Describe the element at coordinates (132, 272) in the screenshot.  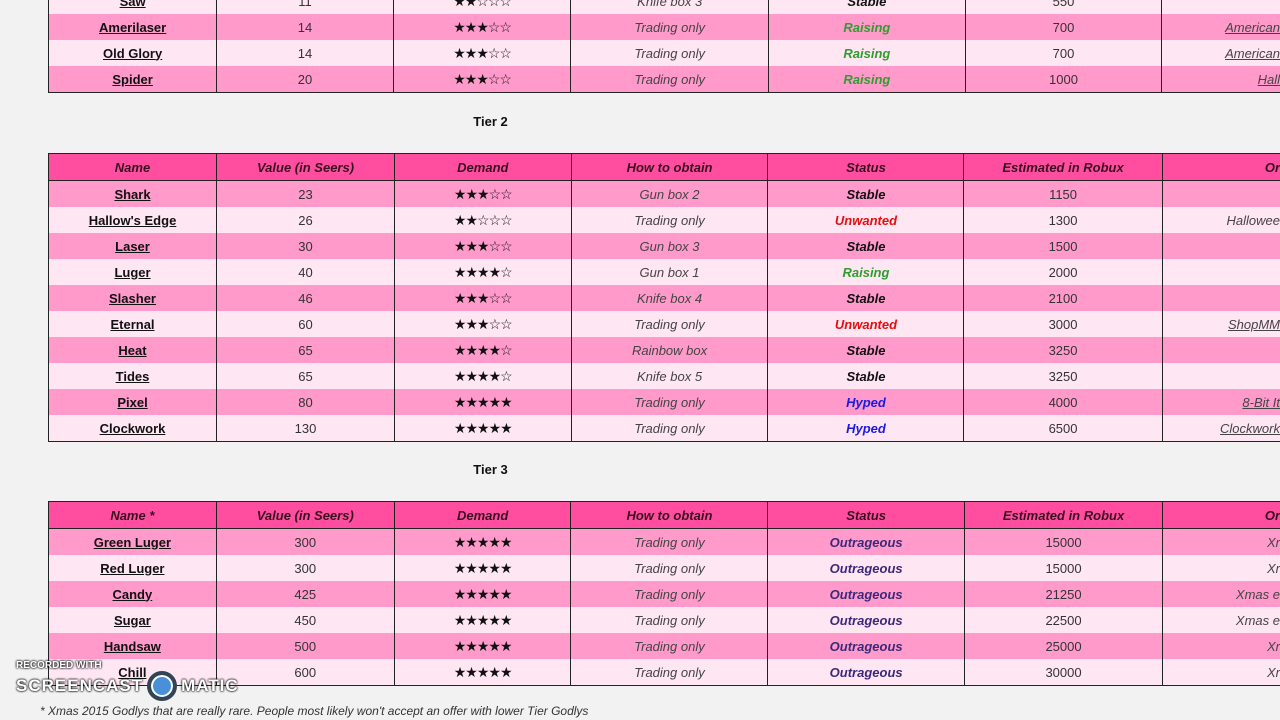
I see `cell-name: Luger` at that location.